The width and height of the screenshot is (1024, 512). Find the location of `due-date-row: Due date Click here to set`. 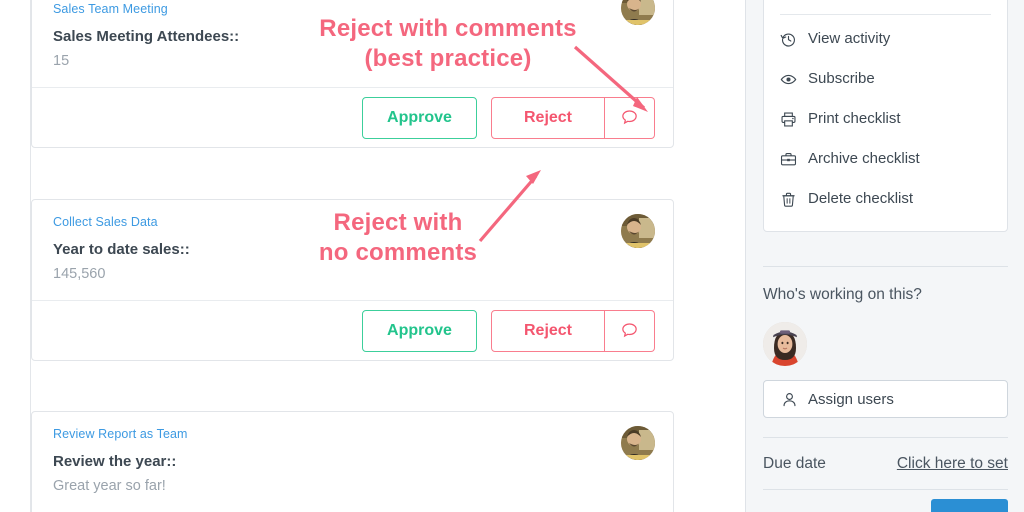

due-date-row: Due date Click here to set is located at coordinates (885, 464).